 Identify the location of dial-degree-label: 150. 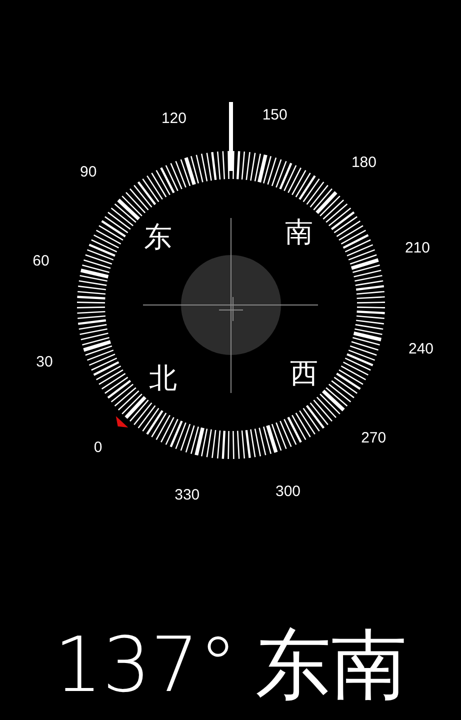
(275, 115).